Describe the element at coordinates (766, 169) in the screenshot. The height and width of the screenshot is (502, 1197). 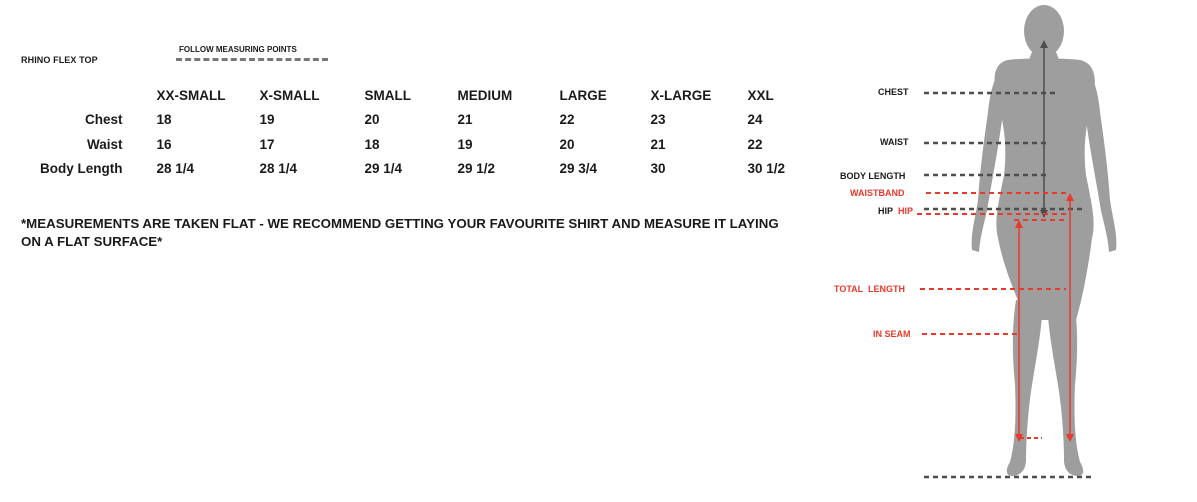
I see `table-cell: 30 1/2` at that location.